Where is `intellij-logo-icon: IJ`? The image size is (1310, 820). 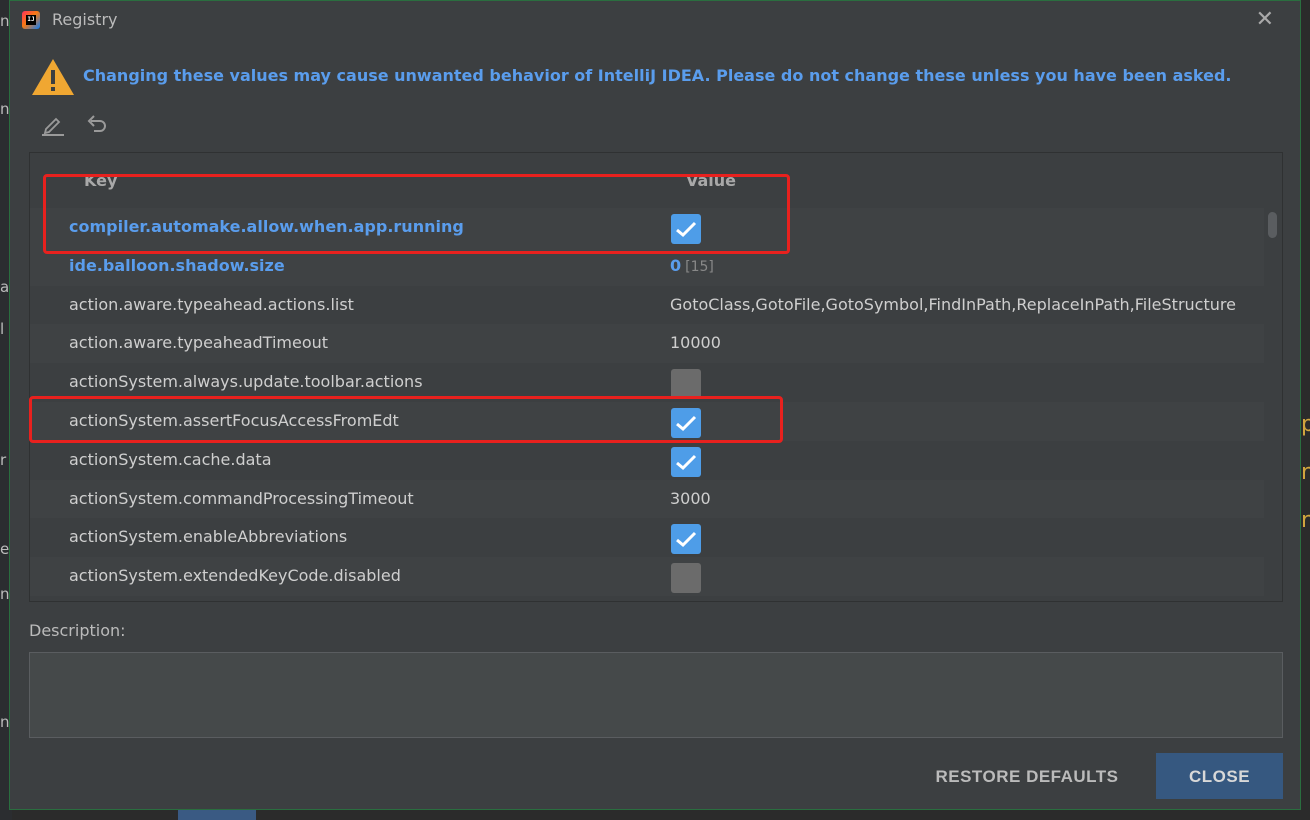 intellij-logo-icon: IJ is located at coordinates (31, 20).